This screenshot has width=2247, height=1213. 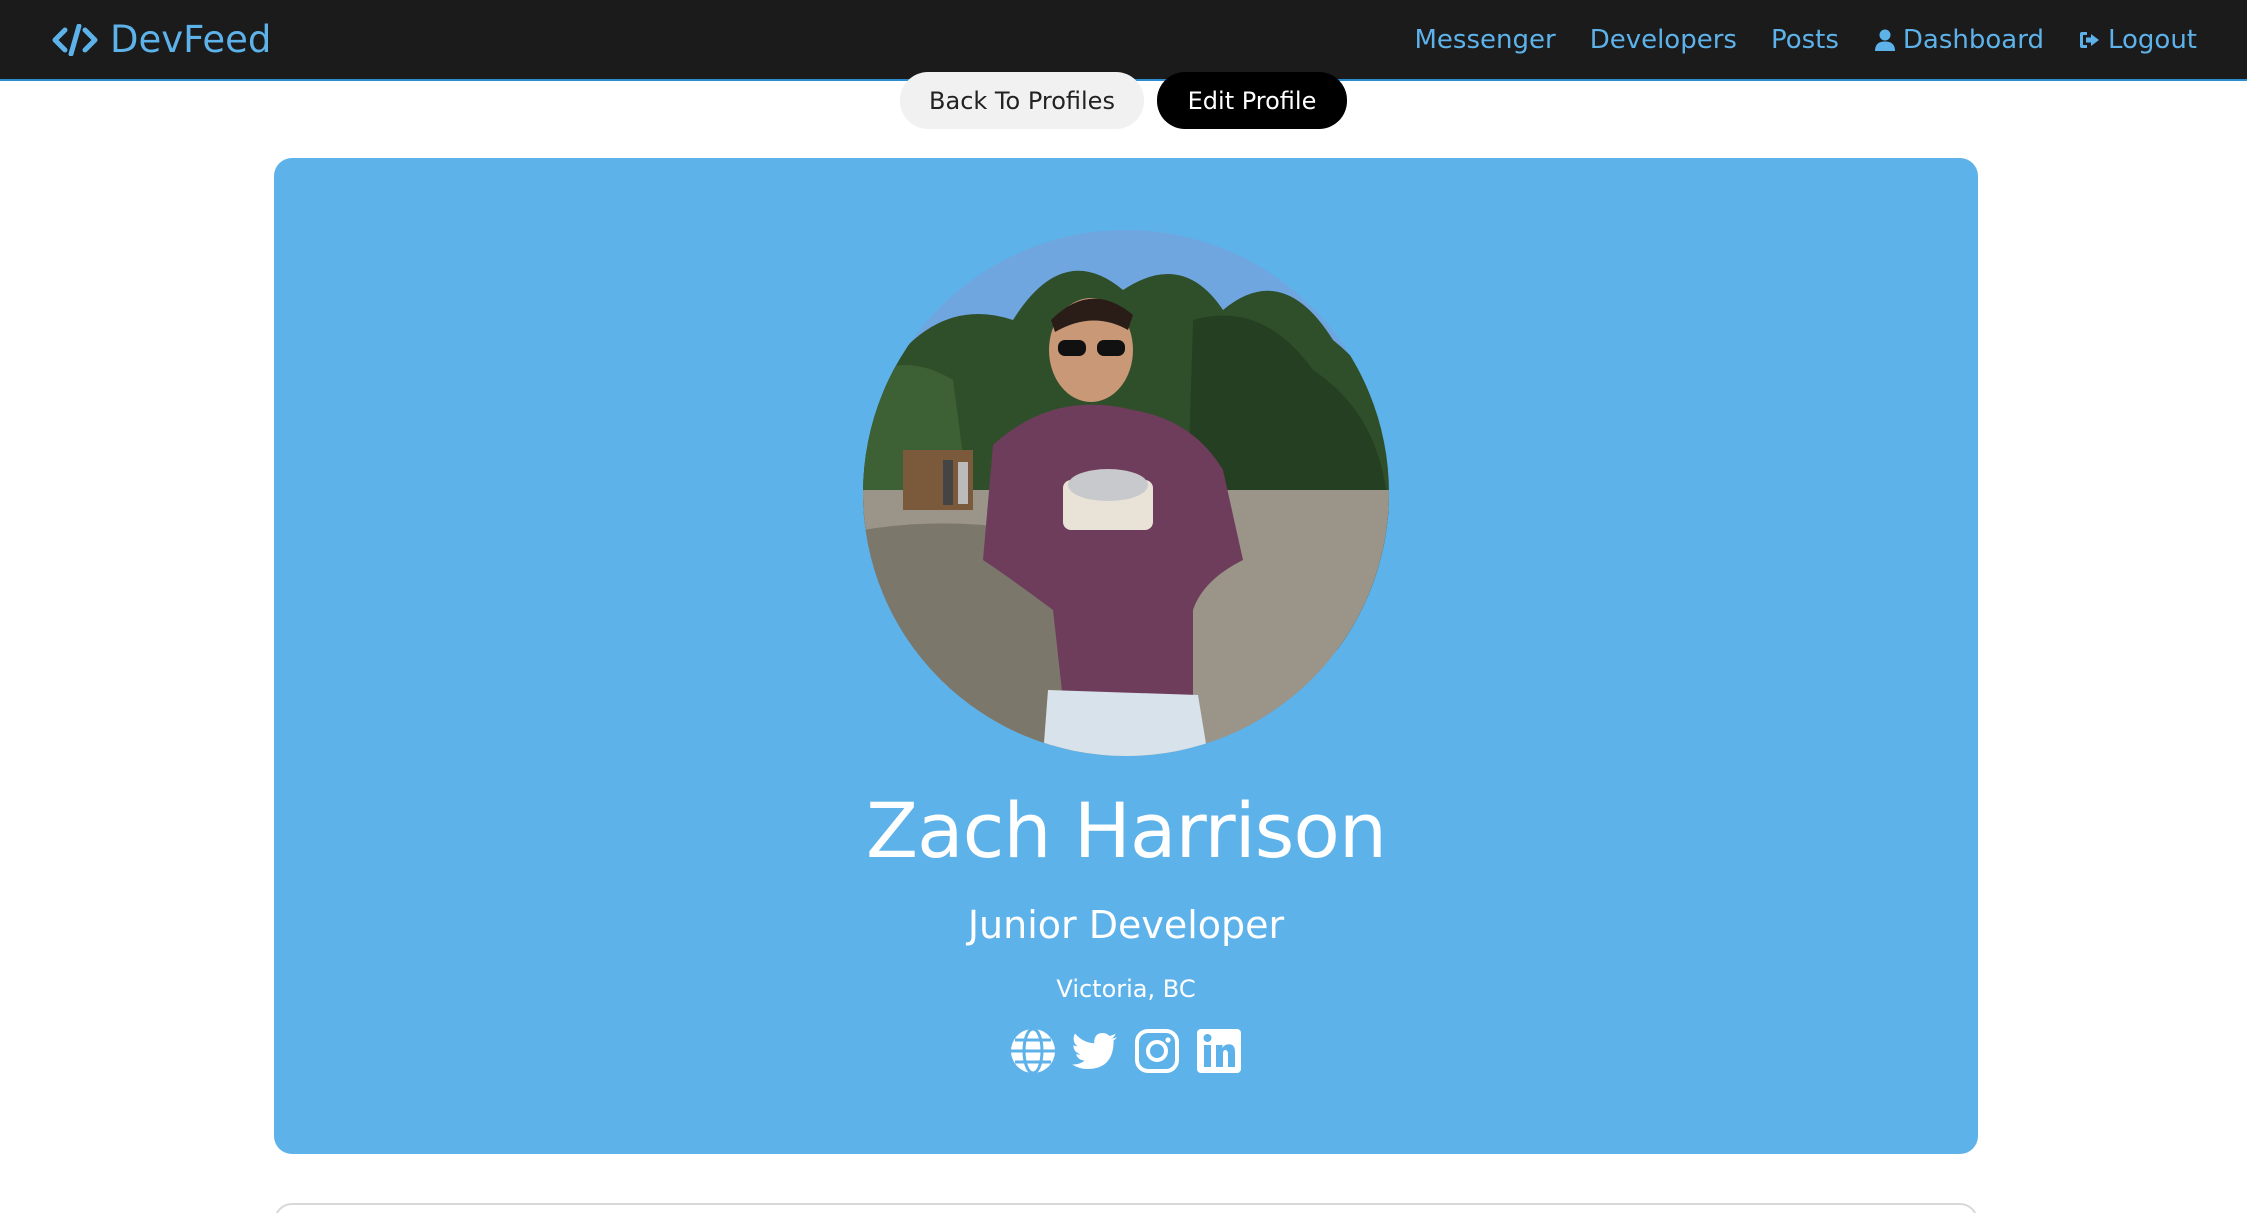 I want to click on website-link, so click(x=1033, y=1051).